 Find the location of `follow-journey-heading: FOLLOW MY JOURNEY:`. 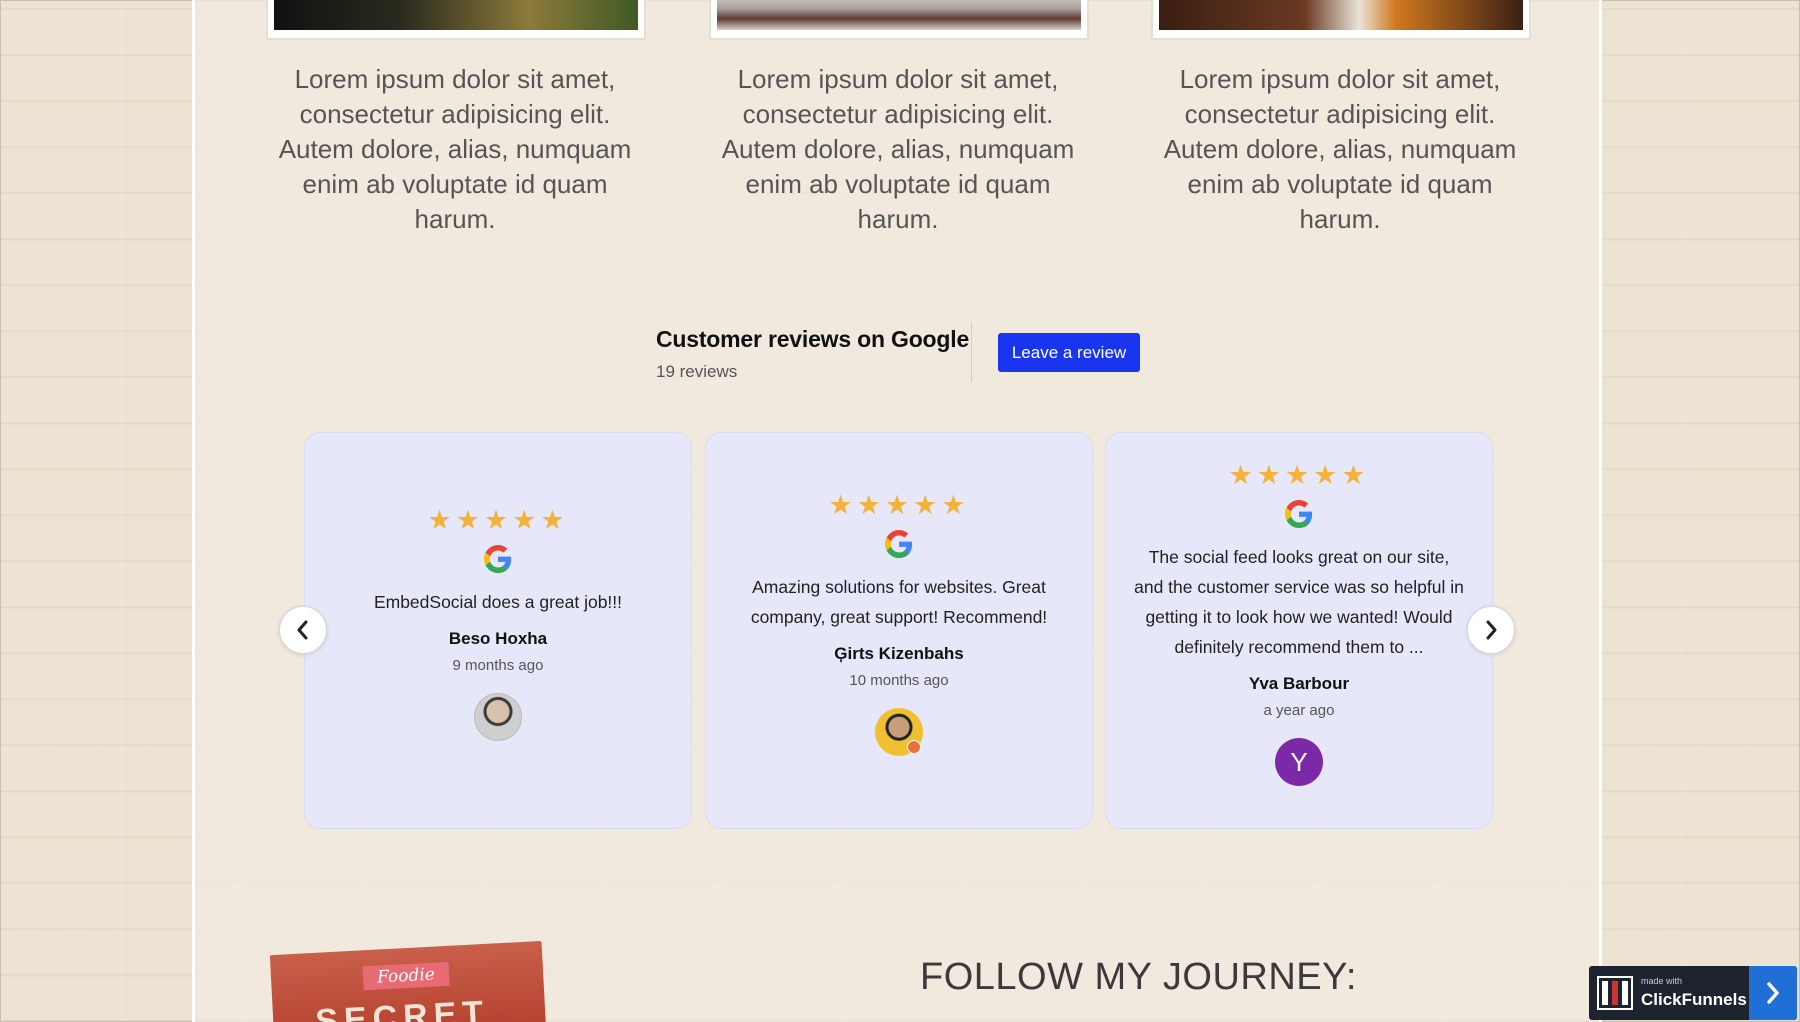

follow-journey-heading: FOLLOW MY JOURNEY: is located at coordinates (1138, 977).